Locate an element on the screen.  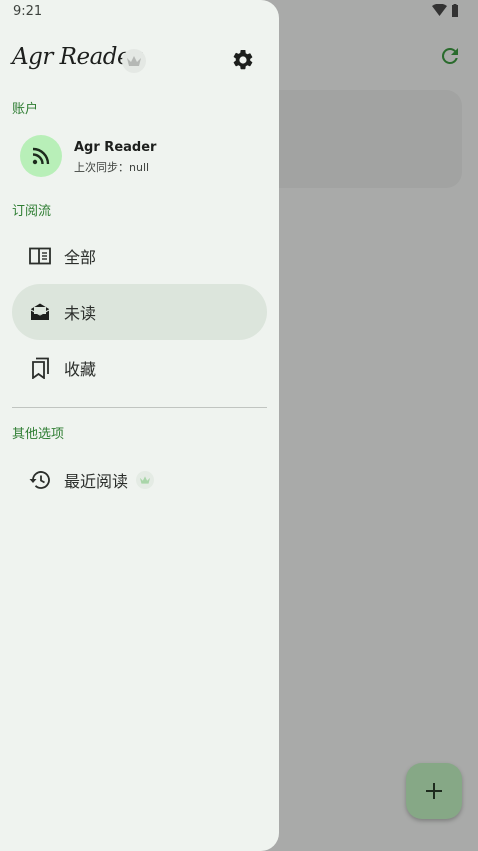
account-name: Agr Reader is located at coordinates (115, 147).